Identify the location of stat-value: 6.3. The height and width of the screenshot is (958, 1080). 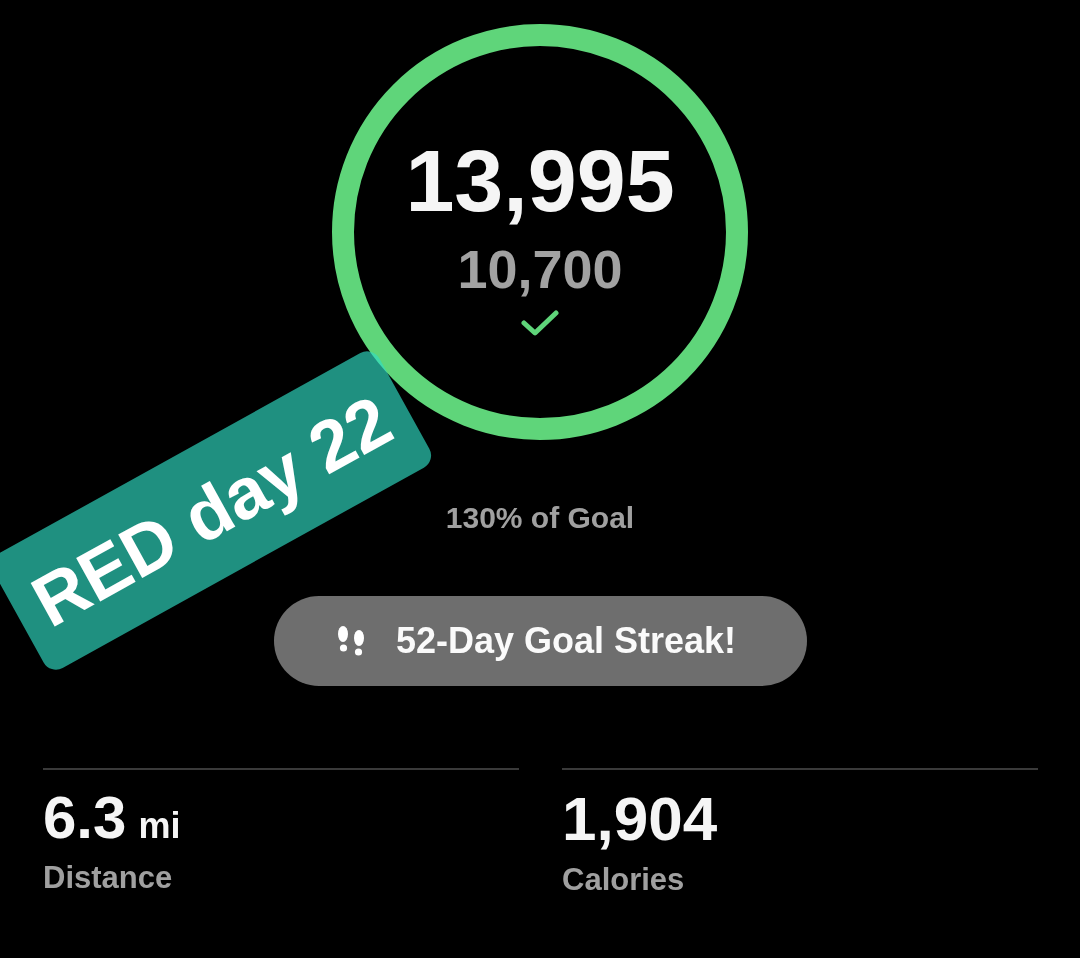
(85, 818).